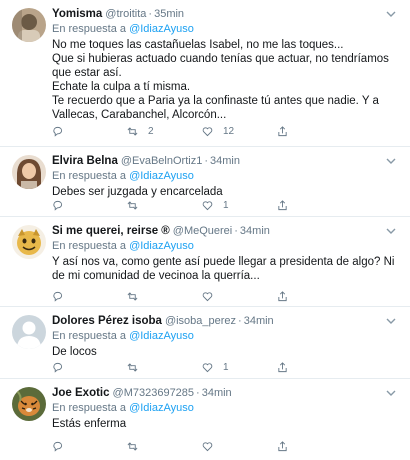 The image size is (410, 460). Describe the element at coordinates (125, 14) in the screenshot. I see `author-handle: @troitita` at that location.